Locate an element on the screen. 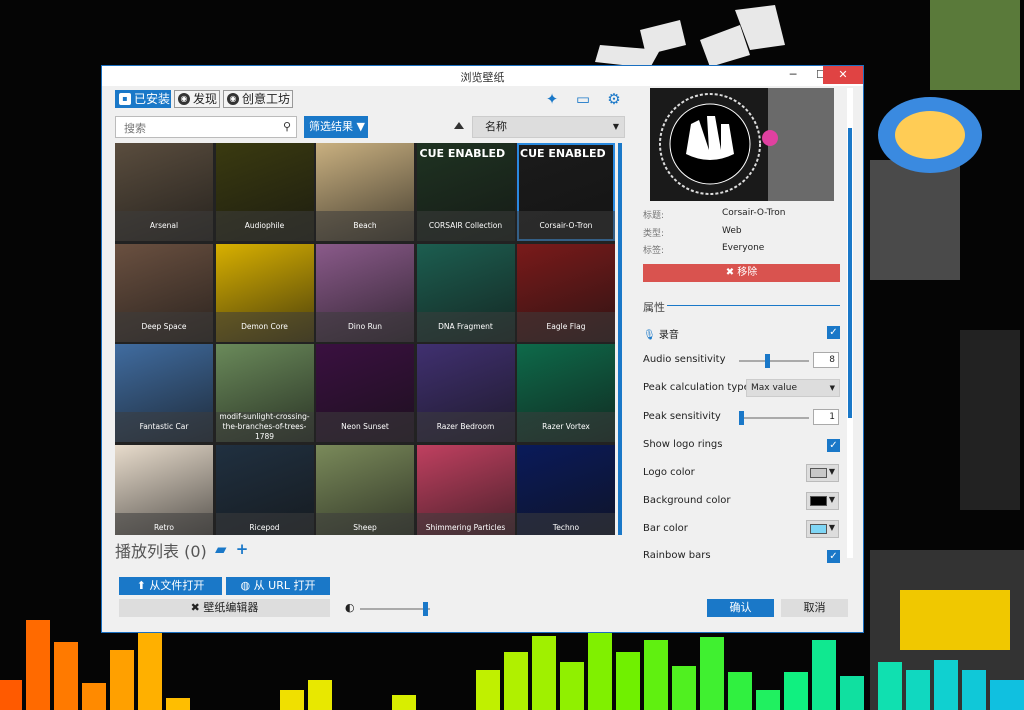 Image resolution: width=1024 pixels, height=710 pixels. wallpaper-tile: Neon Sunset is located at coordinates (365, 393).